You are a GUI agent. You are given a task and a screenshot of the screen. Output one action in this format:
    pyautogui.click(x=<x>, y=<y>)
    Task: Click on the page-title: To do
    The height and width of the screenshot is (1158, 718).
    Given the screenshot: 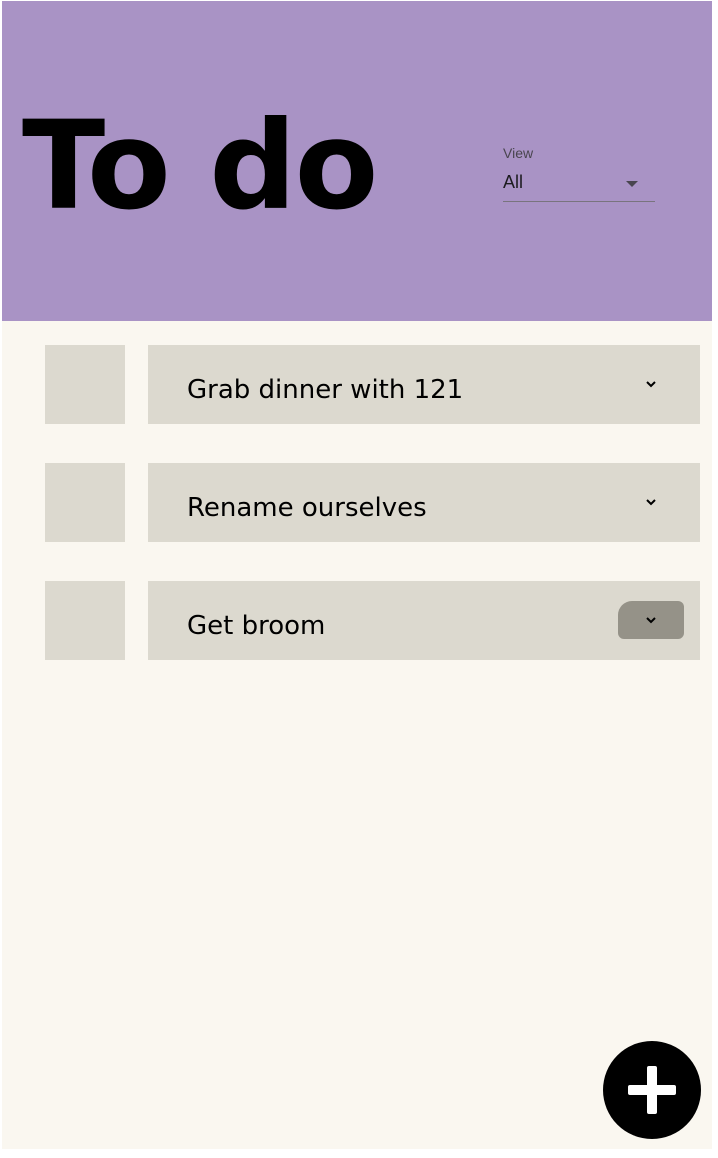 What is the action you would take?
    pyautogui.click(x=200, y=166)
    